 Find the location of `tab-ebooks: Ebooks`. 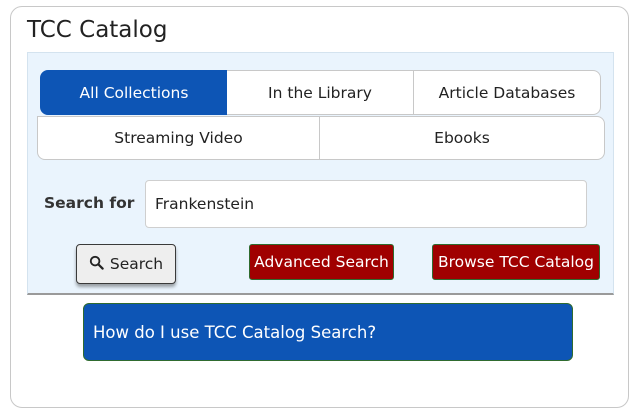

tab-ebooks: Ebooks is located at coordinates (462, 138).